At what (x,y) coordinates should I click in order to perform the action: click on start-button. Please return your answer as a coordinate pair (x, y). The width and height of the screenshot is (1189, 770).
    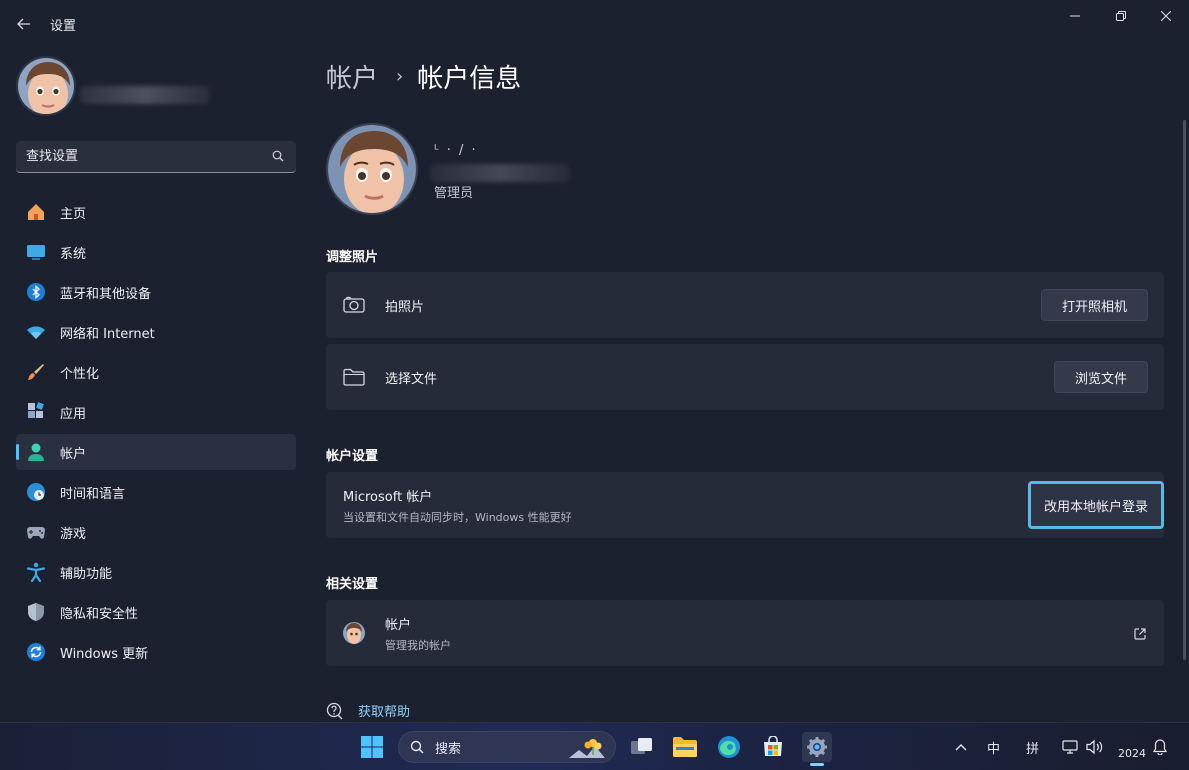
    Looking at the image, I should click on (372, 747).